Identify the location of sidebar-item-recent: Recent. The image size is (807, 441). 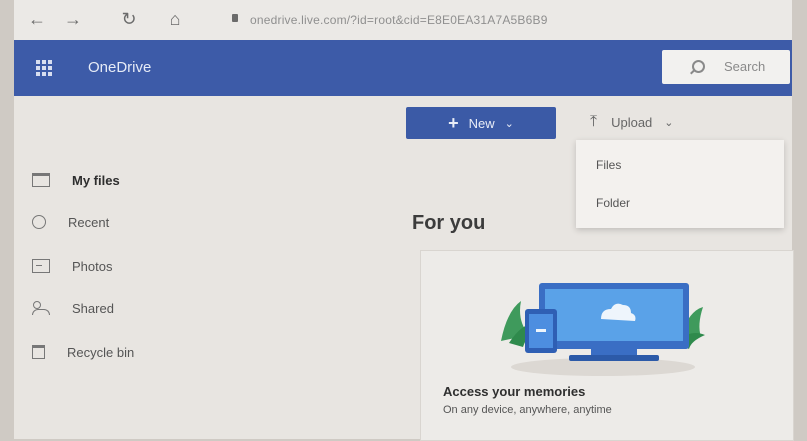
(70, 222).